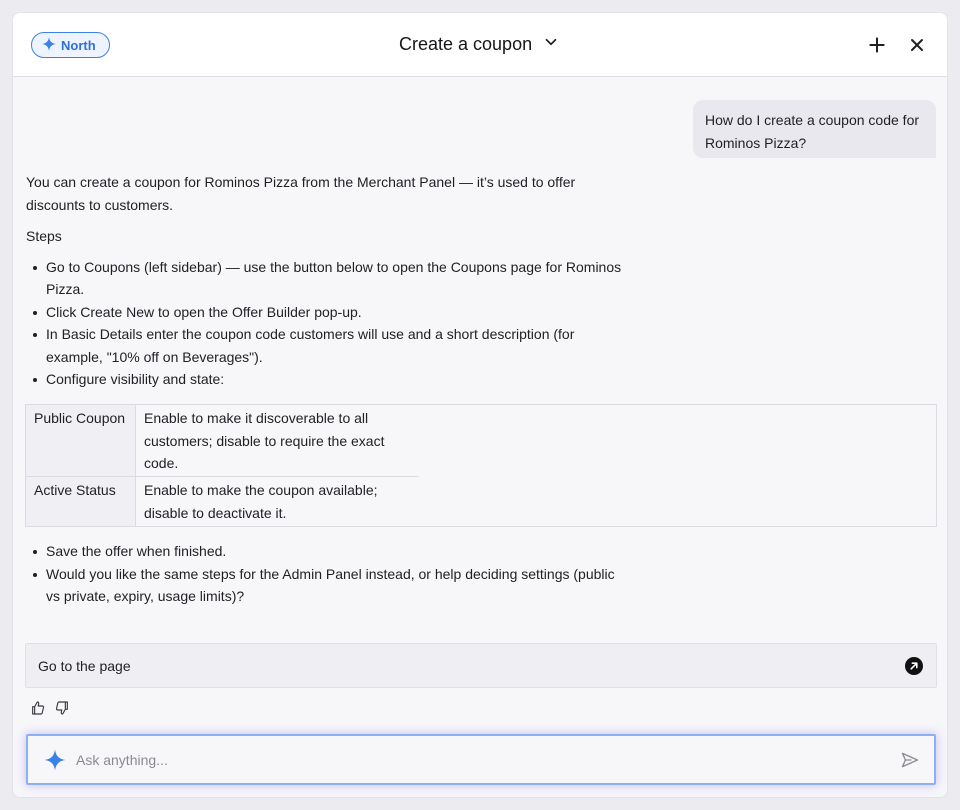 The height and width of the screenshot is (810, 960). I want to click on chat-composer, so click(481, 759).